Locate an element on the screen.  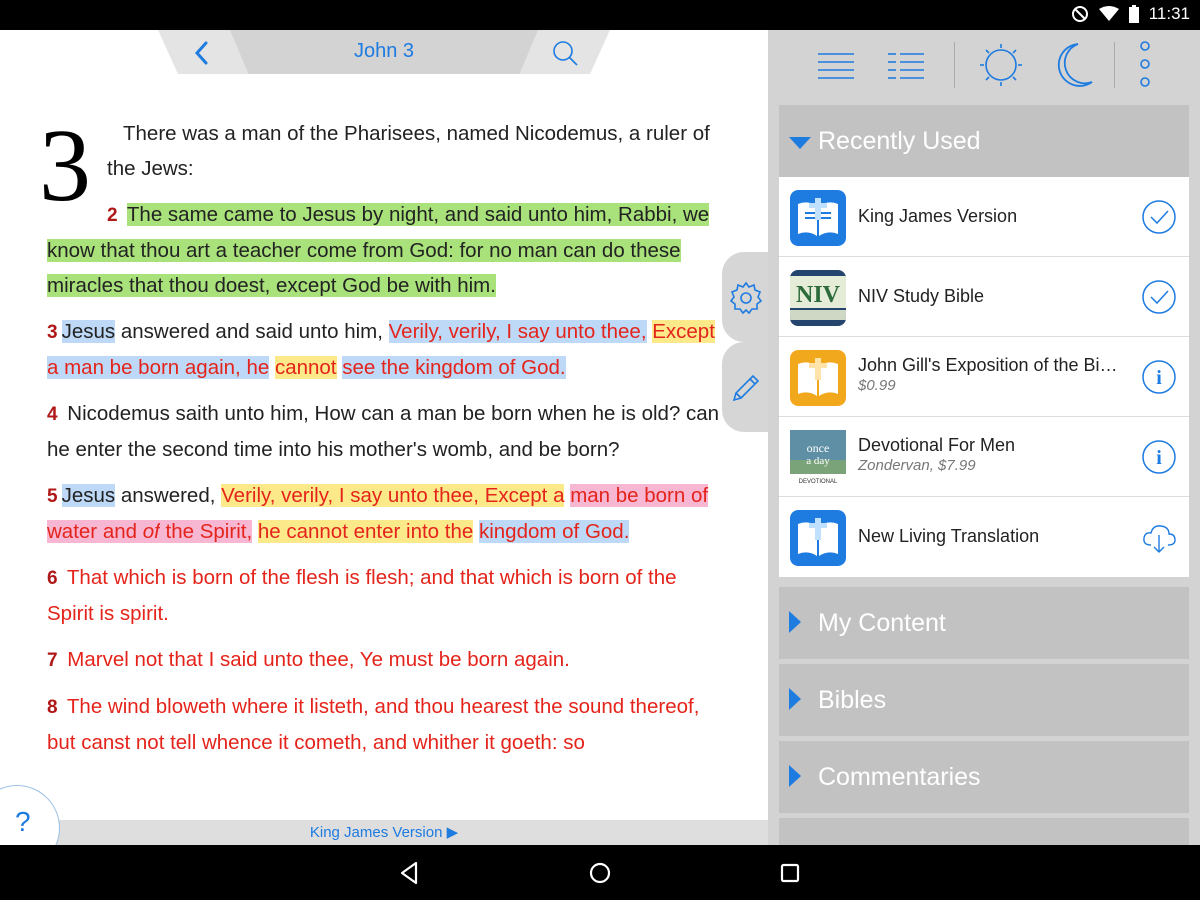
more-options-button is located at coordinates (1145, 66).